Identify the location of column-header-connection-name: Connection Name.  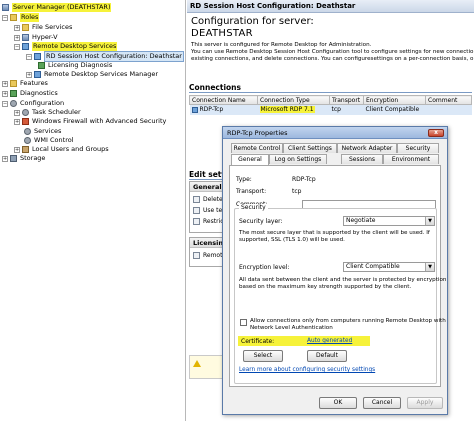
(223, 100).